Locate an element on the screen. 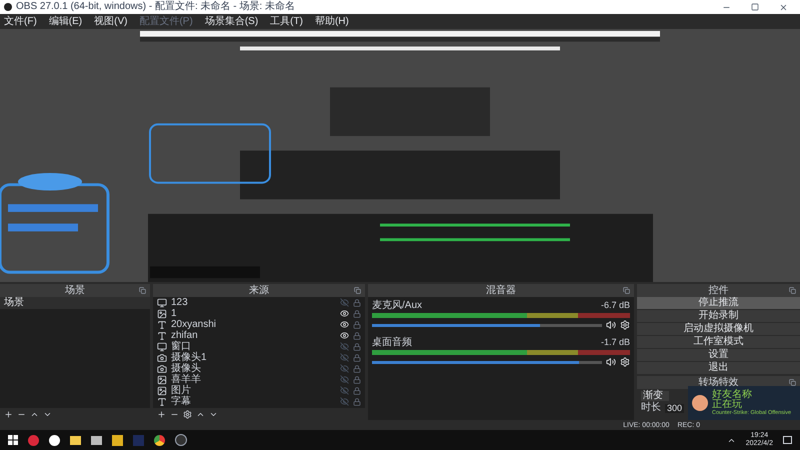 This screenshot has width=800, height=450. duration-label: 时长 is located at coordinates (651, 408).